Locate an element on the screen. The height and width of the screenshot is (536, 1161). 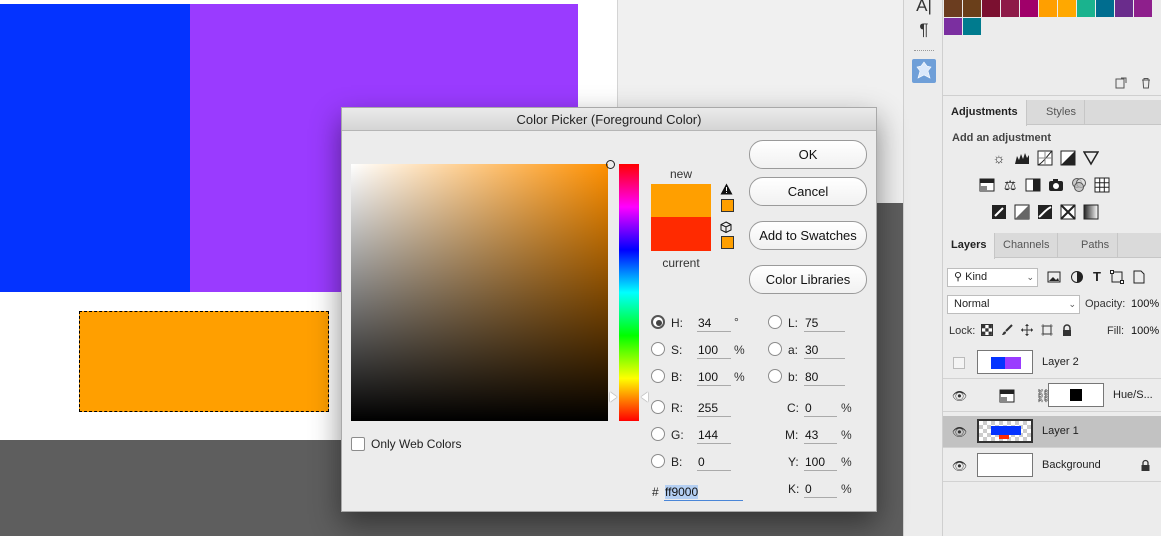
cancel-button: Cancel is located at coordinates (808, 191).